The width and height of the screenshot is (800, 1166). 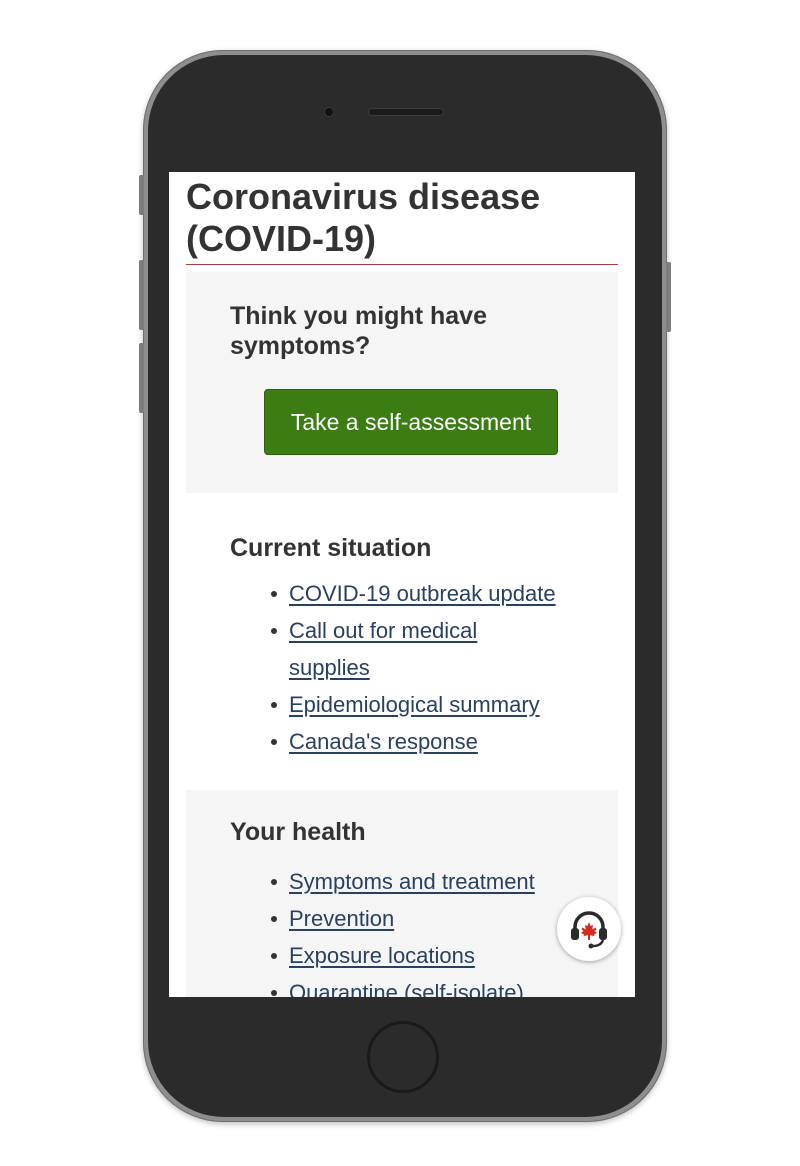 What do you see at coordinates (403, 1057) in the screenshot?
I see `home-button` at bounding box center [403, 1057].